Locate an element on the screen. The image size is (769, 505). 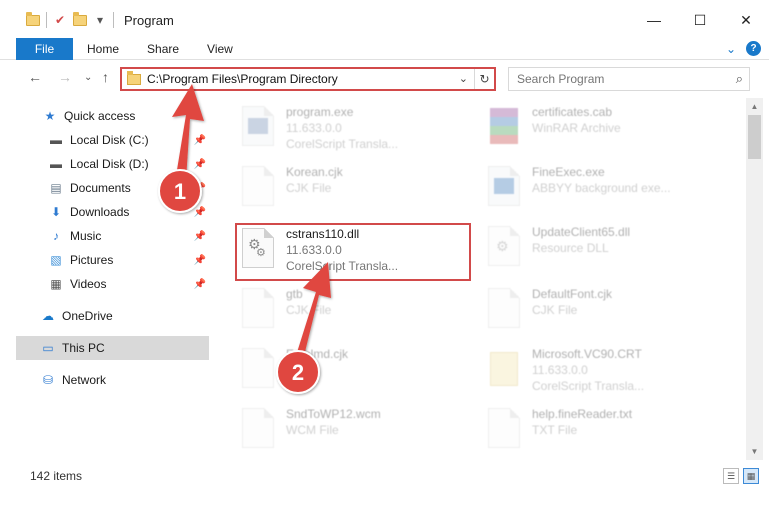
music-icon: ♪ is located at coordinates (56, 236).